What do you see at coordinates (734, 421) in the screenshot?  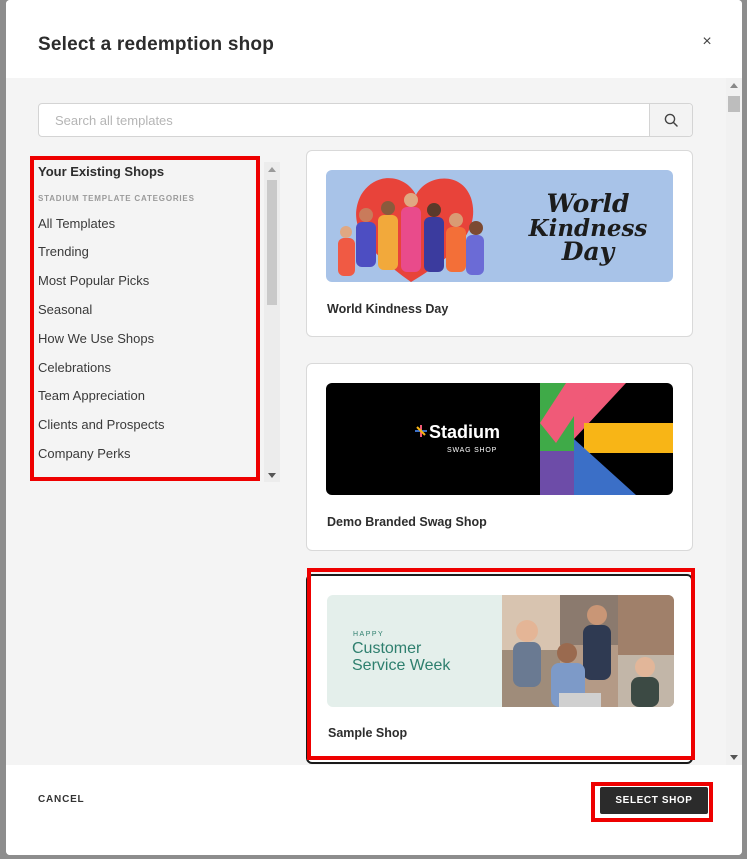 I see `main-scrollbar` at bounding box center [734, 421].